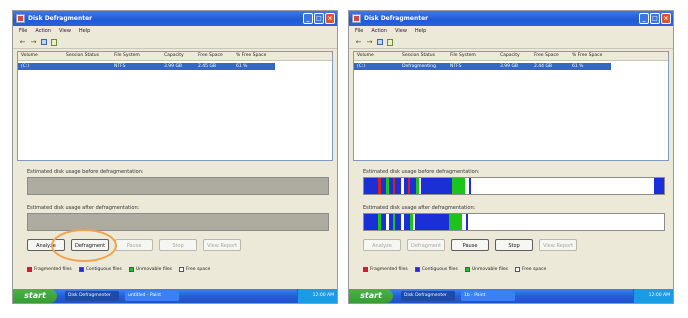 This screenshot has height=318, width=688. I want to click on free-space-cell: 2.45 GB, so click(207, 66).